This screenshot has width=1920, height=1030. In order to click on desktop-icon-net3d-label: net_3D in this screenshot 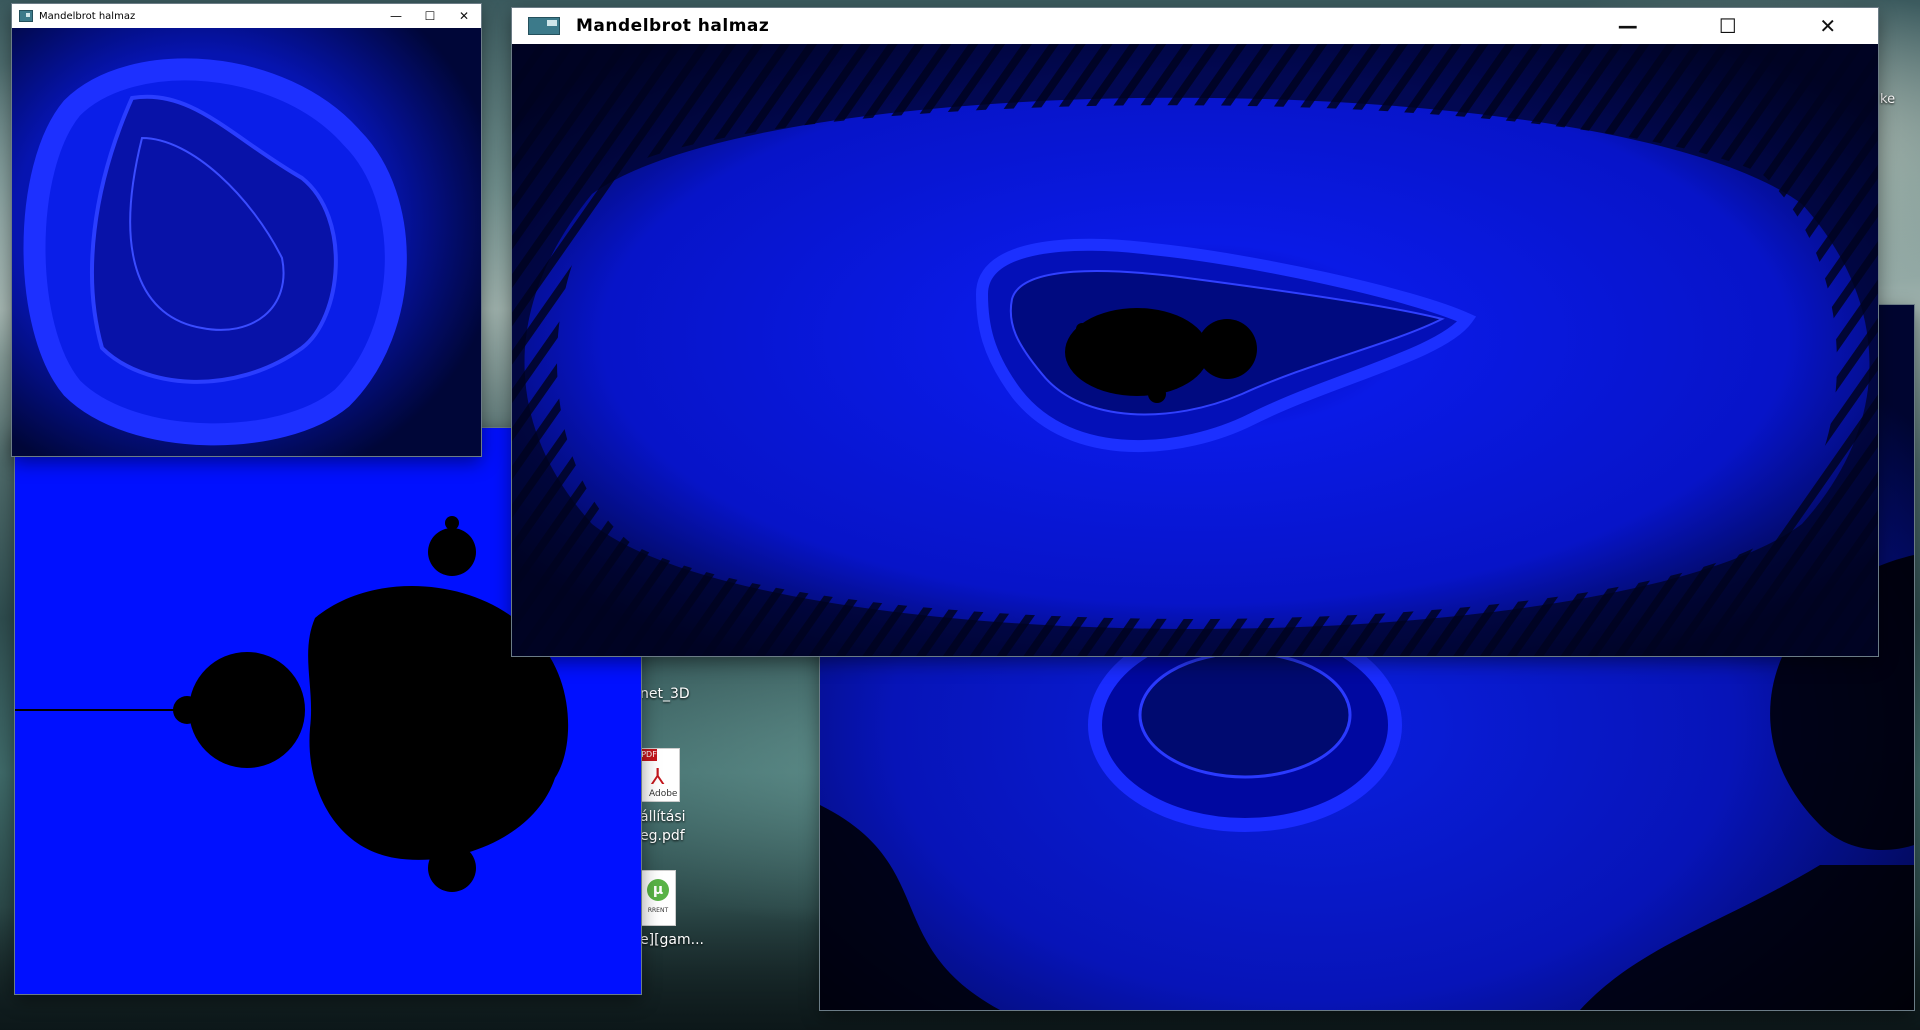, I will do `click(665, 694)`.